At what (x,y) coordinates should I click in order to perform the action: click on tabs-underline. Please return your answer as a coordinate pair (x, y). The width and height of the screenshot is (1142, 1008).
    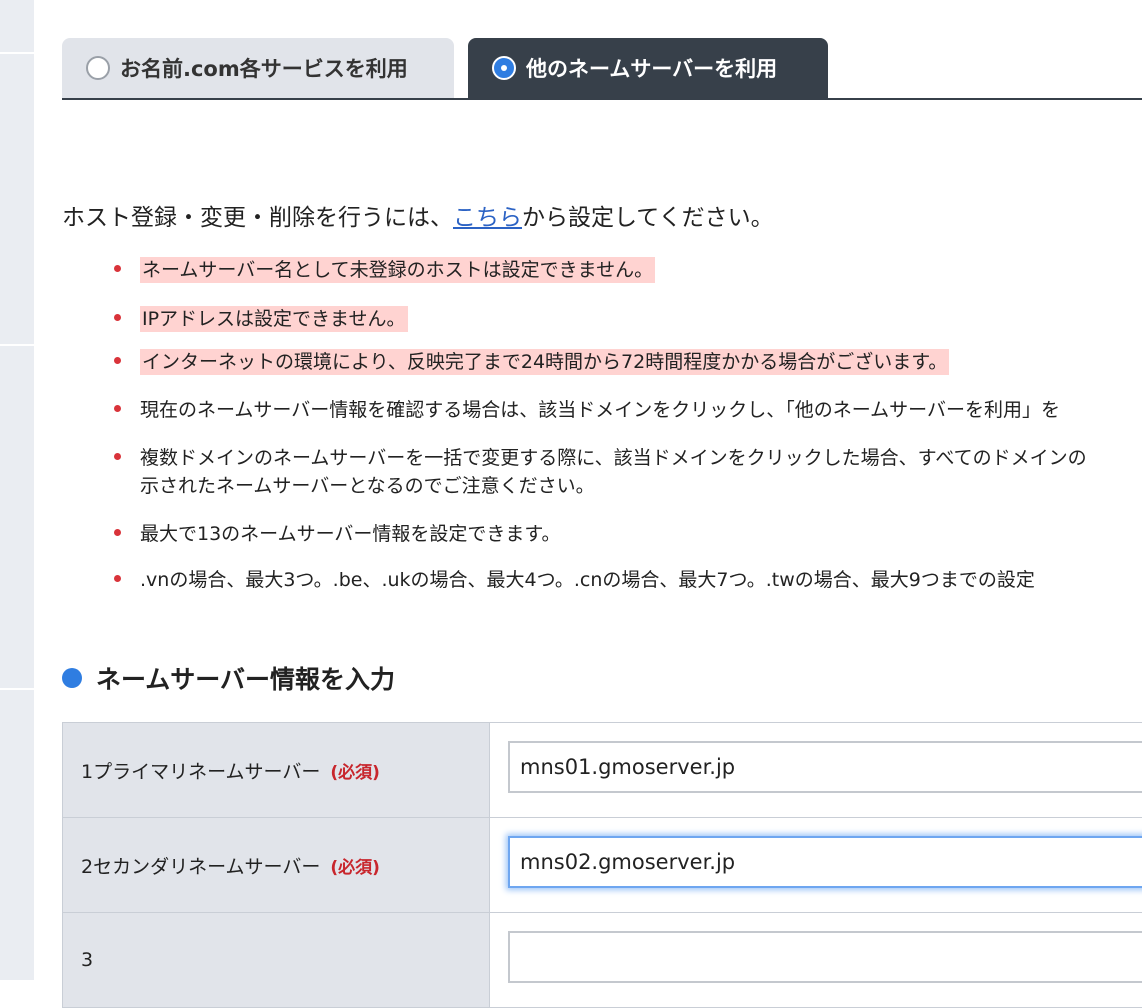
    Looking at the image, I should click on (602, 99).